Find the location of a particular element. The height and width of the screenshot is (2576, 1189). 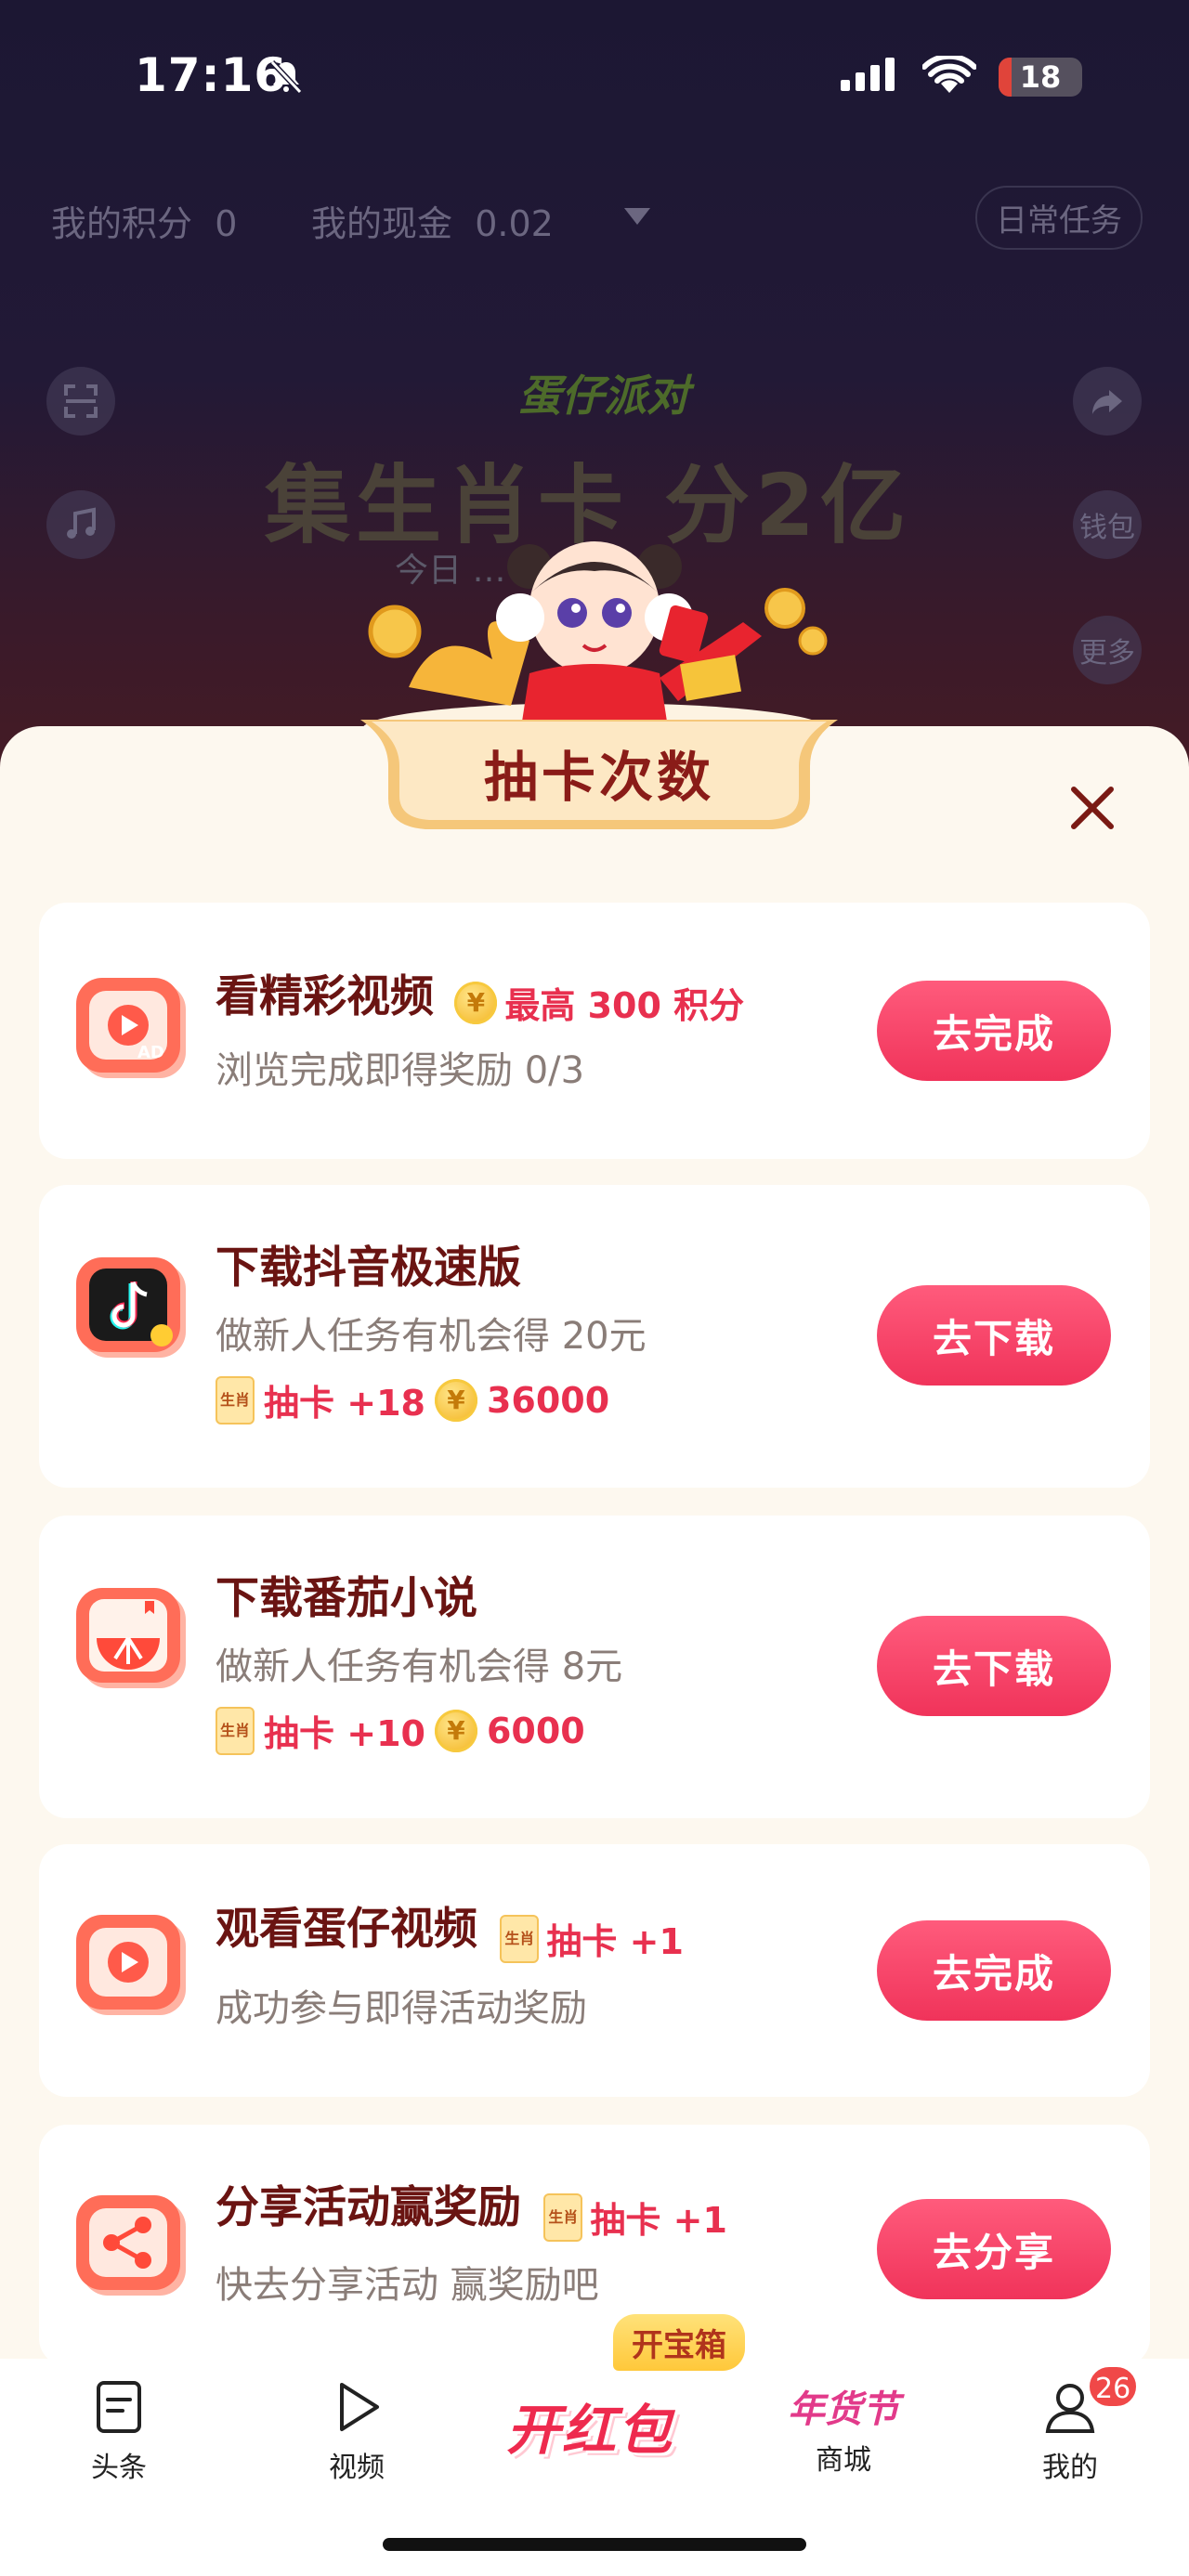

tab-label: 我的 is located at coordinates (1070, 2468).